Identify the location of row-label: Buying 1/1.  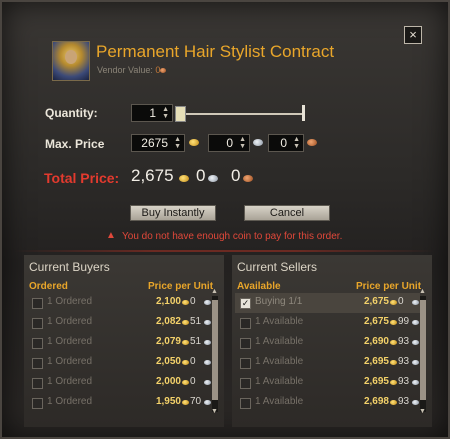
(279, 301).